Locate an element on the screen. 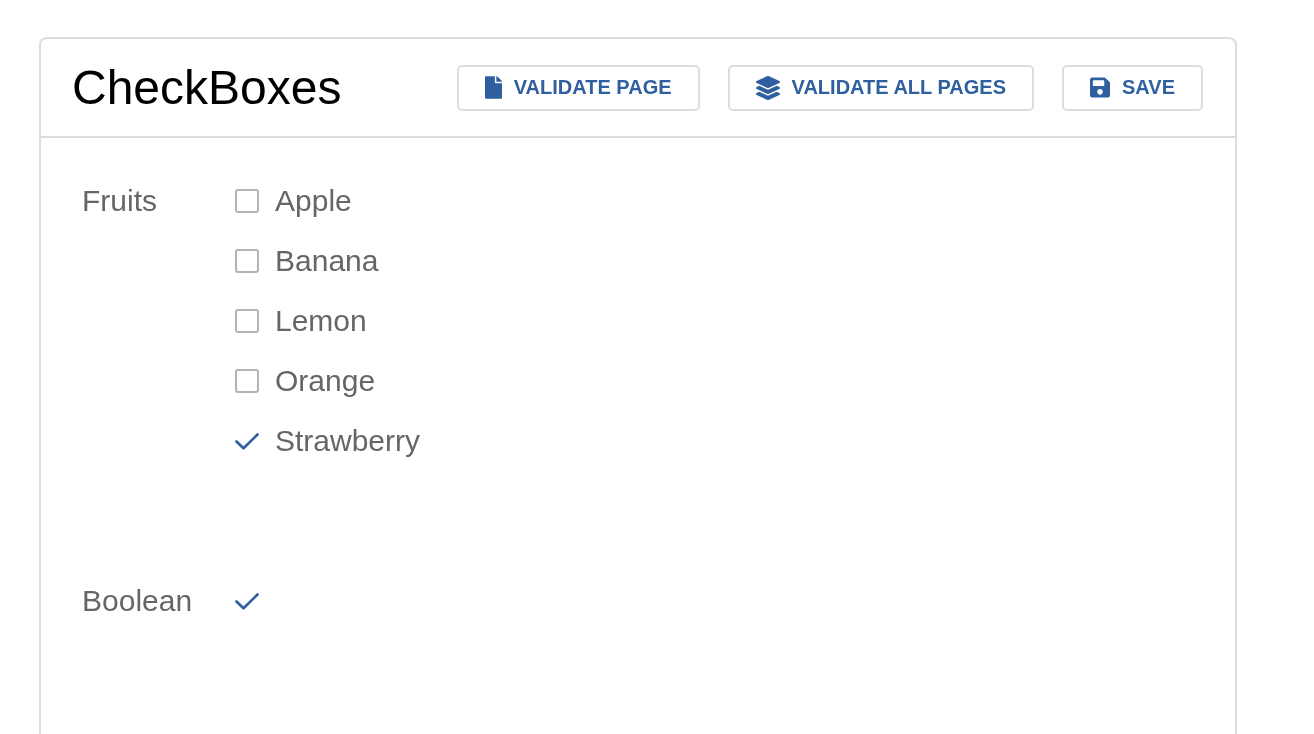  option-label: Banana is located at coordinates (327, 261).